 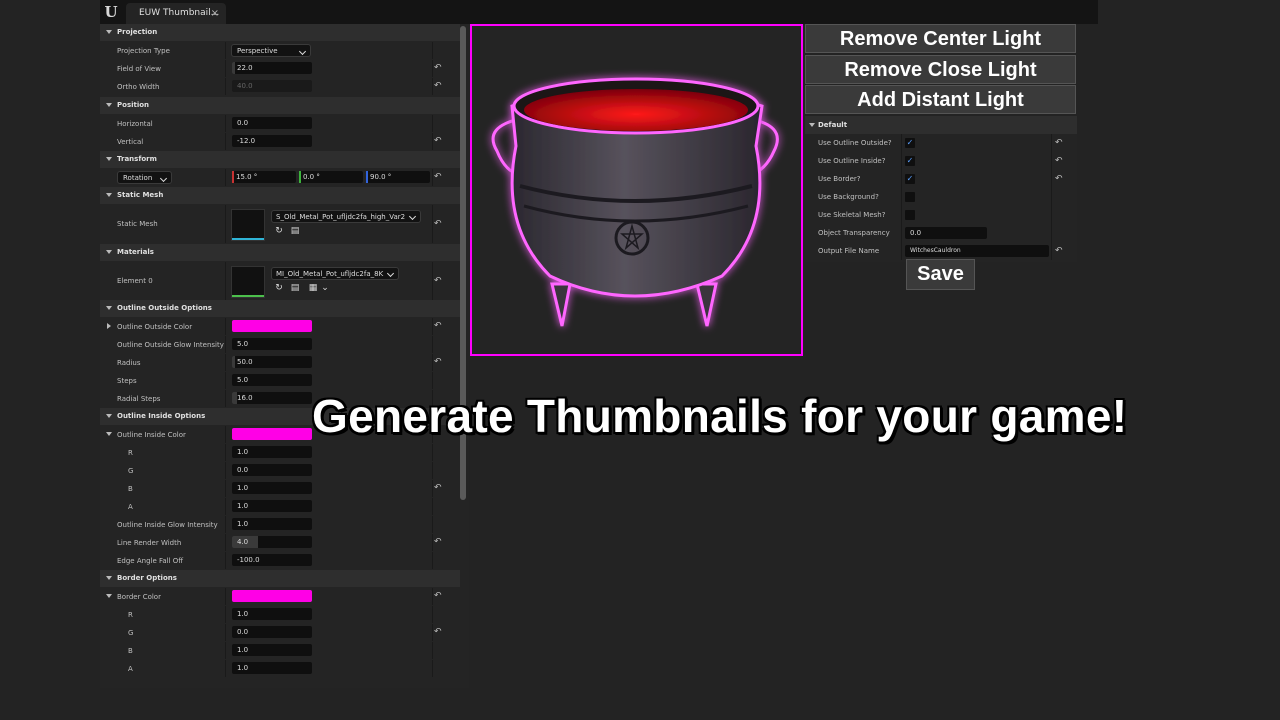 What do you see at coordinates (272, 524) in the screenshot?
I see `inside-glow-input: 1.0` at bounding box center [272, 524].